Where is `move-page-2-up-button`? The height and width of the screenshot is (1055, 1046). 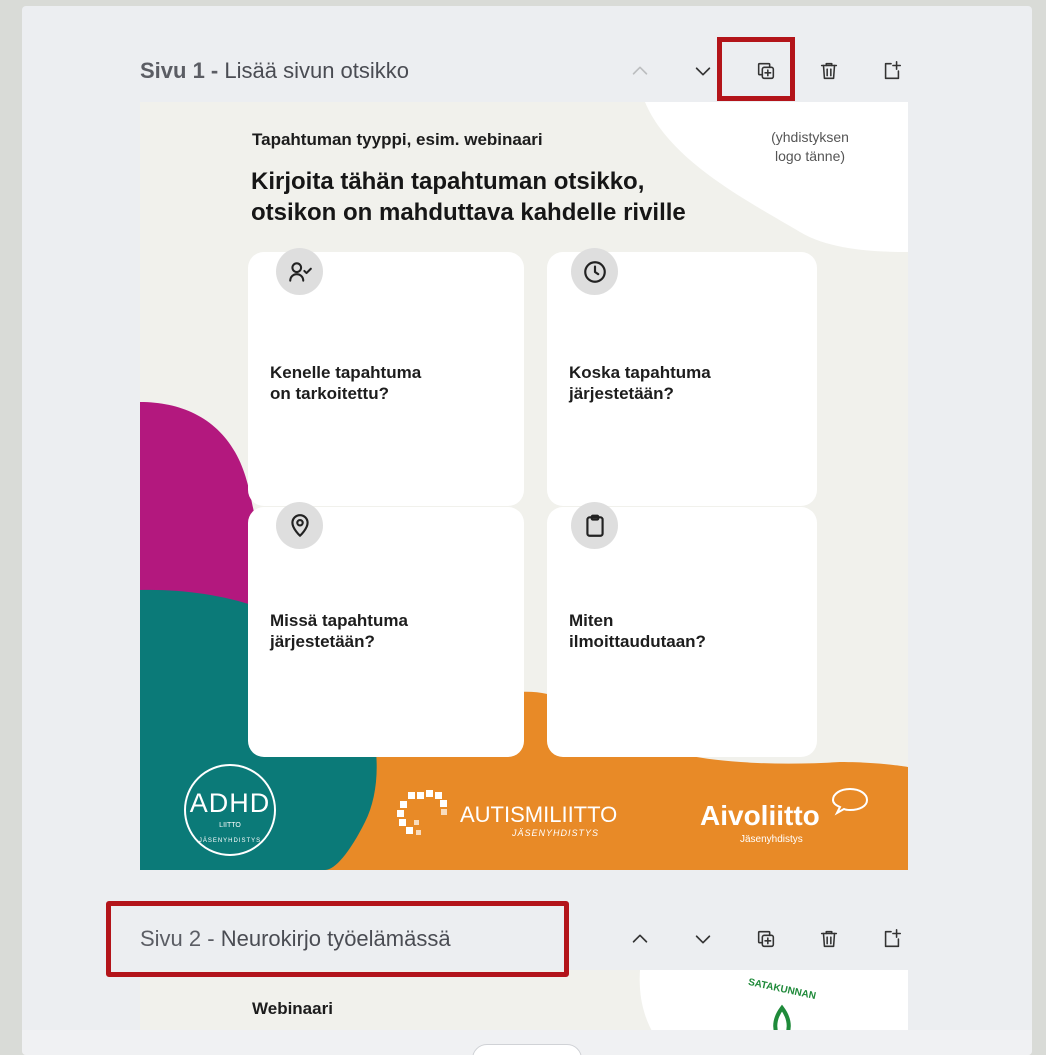
move-page-2-up-button is located at coordinates (640, 939).